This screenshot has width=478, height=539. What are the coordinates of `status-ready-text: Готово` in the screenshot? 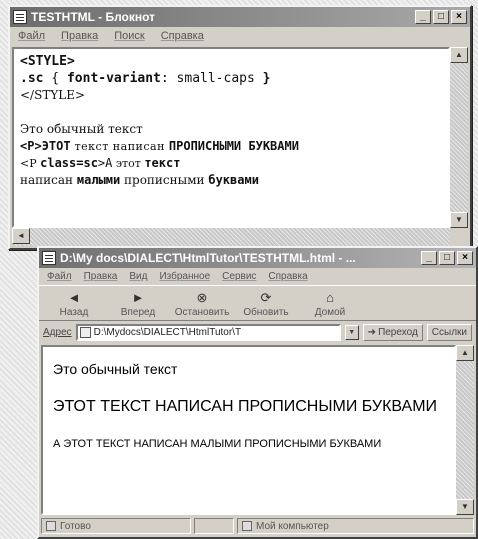 It's located at (75, 526).